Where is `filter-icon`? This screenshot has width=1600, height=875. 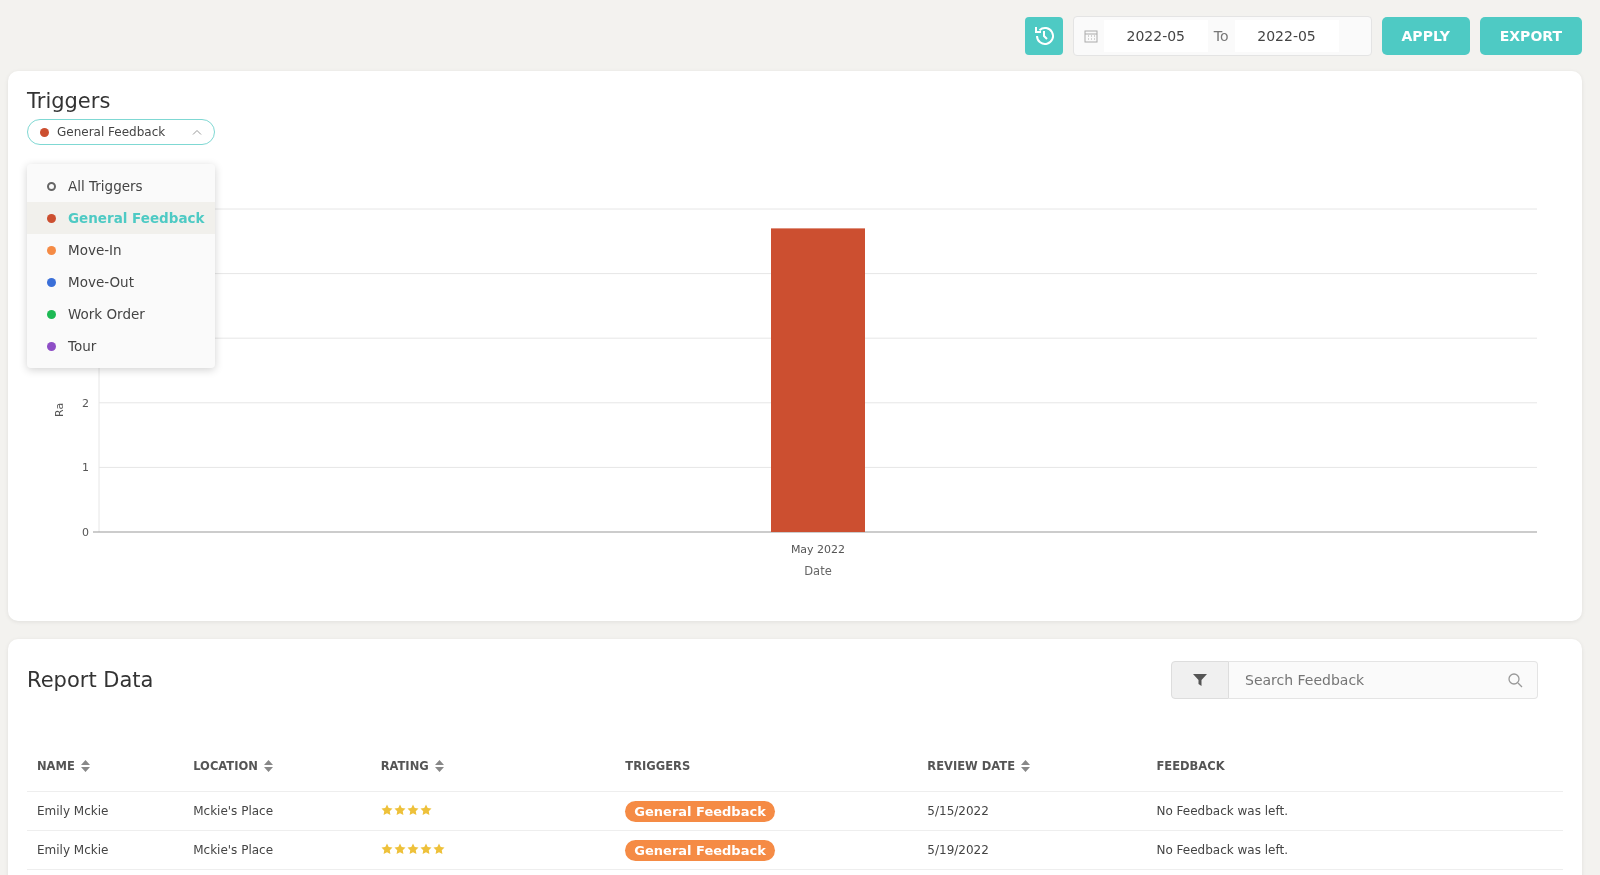 filter-icon is located at coordinates (1200, 680).